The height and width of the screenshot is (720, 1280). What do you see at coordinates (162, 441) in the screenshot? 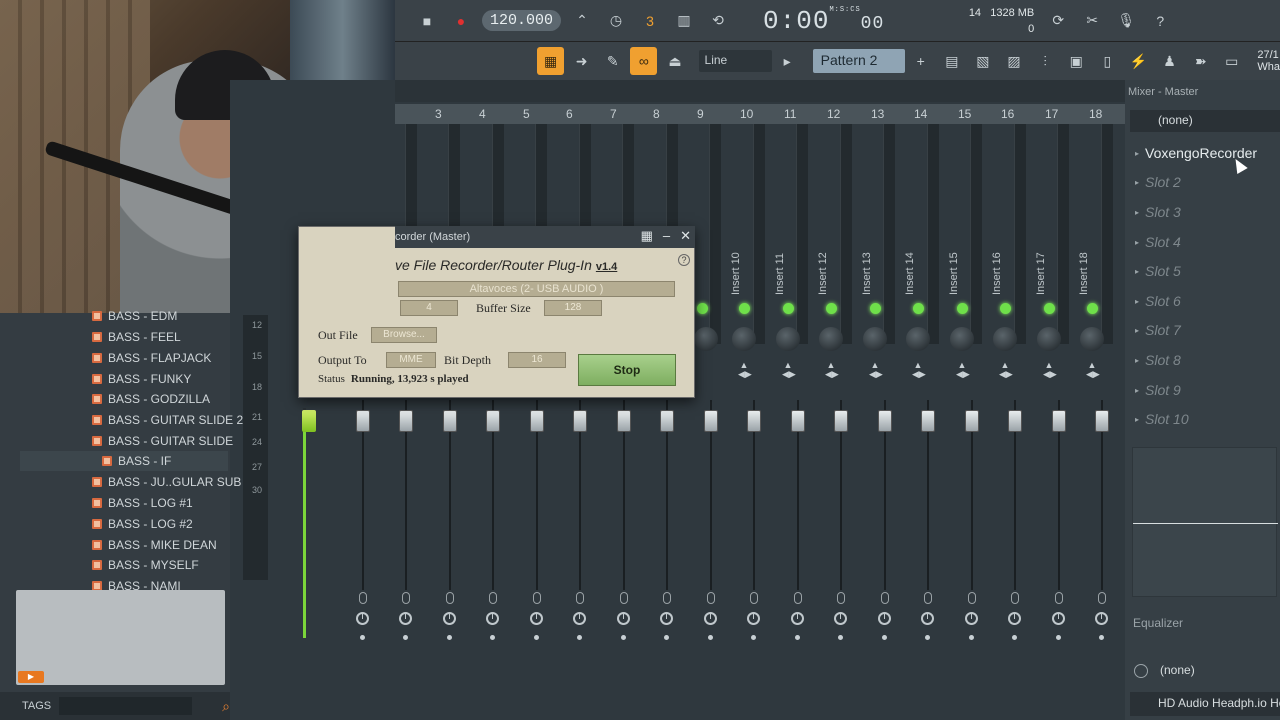
I see `browser-item: BASS - GUITAR SLIDE` at bounding box center [162, 441].